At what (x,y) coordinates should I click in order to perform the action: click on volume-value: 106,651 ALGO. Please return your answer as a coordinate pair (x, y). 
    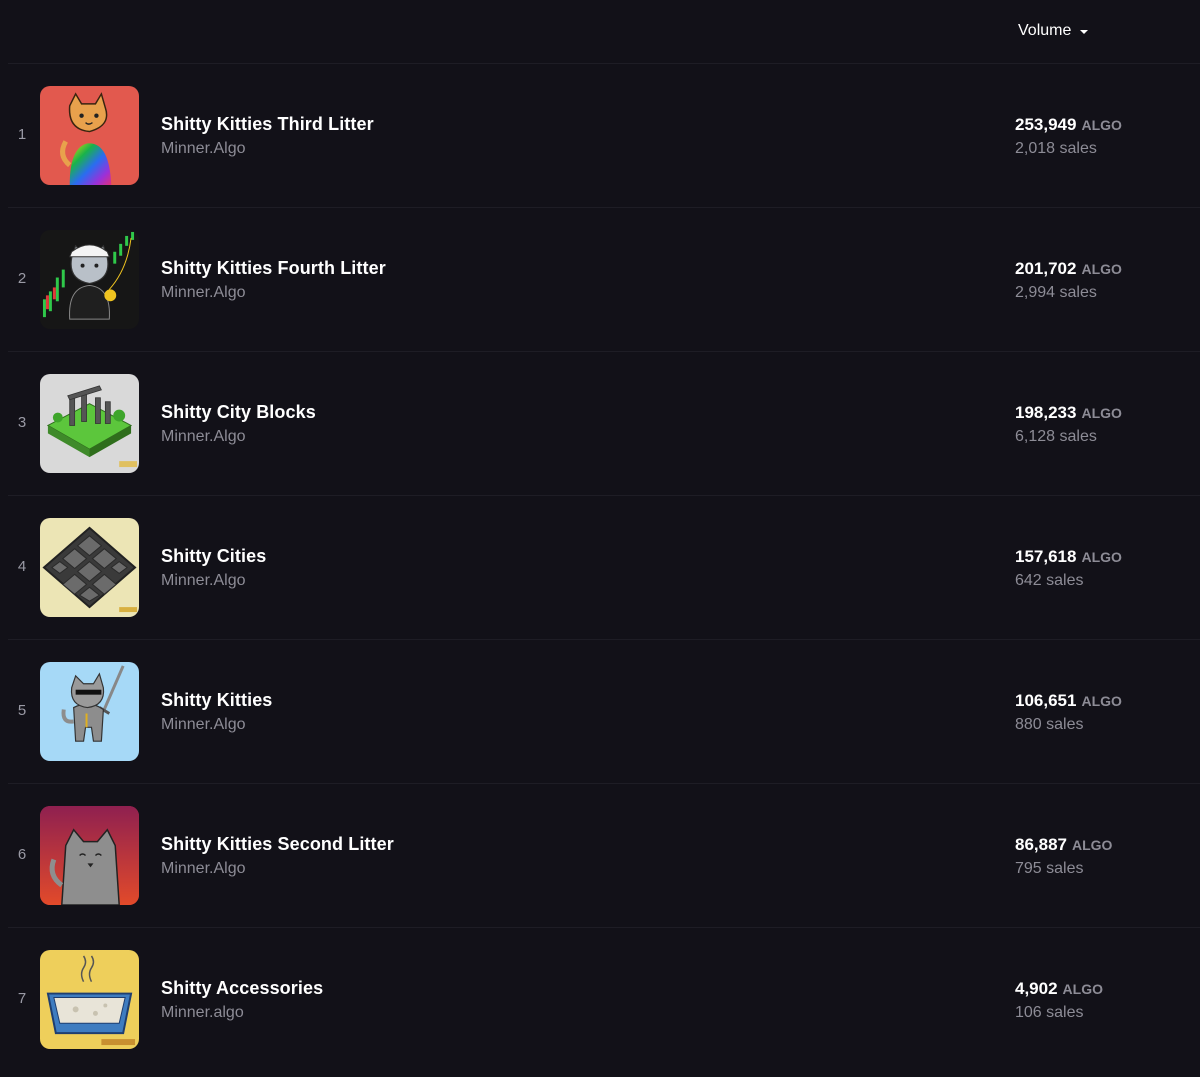
    Looking at the image, I should click on (1068, 701).